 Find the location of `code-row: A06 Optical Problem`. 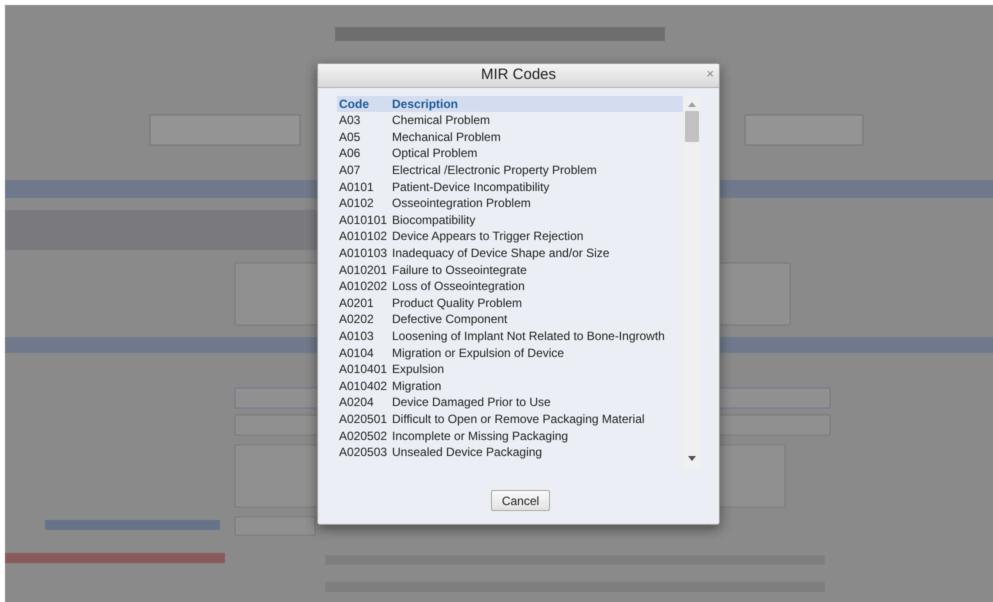

code-row: A06 Optical Problem is located at coordinates (510, 153).